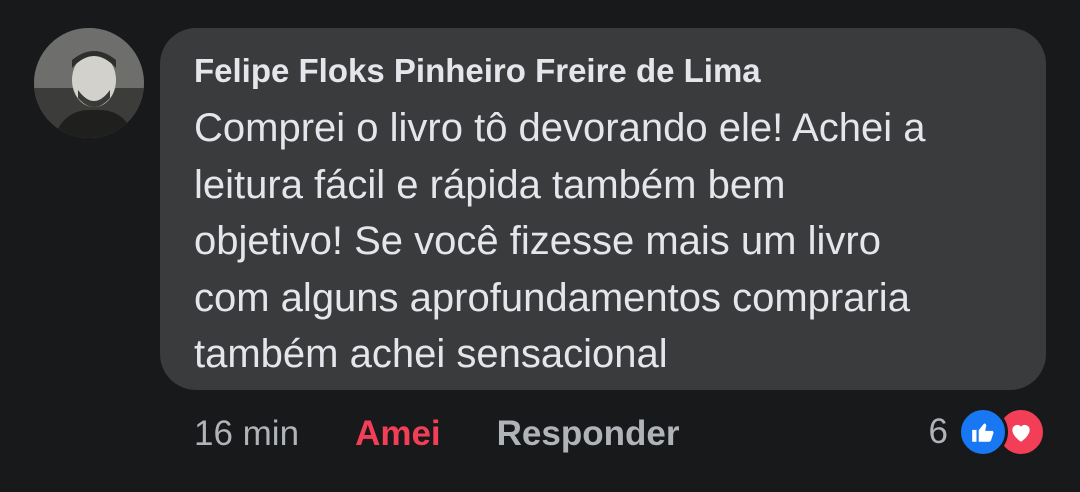 Image resolution: width=1080 pixels, height=492 pixels. Describe the element at coordinates (938, 431) in the screenshot. I see `reaction-count: 6` at that location.